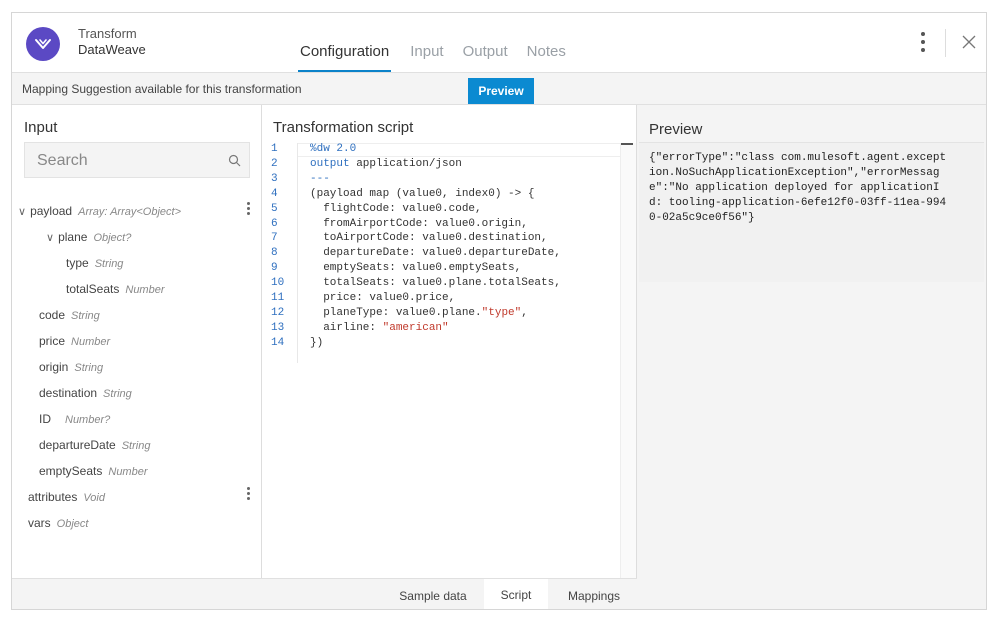 The height and width of the screenshot is (620, 997). Describe the element at coordinates (274, 253) in the screenshot. I see `line-number: 8` at that location.